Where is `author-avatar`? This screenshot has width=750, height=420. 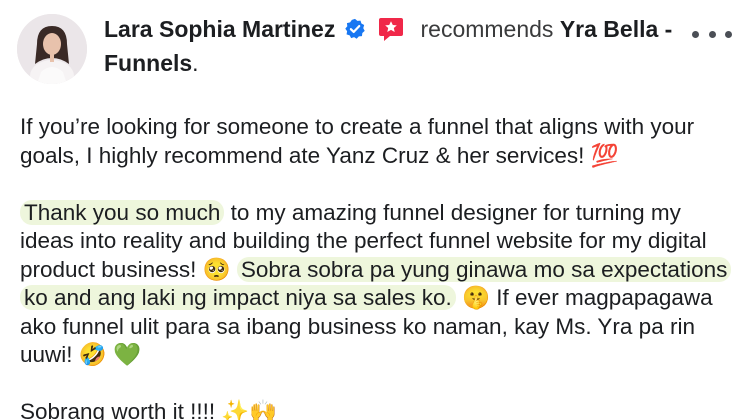
author-avatar is located at coordinates (52, 49).